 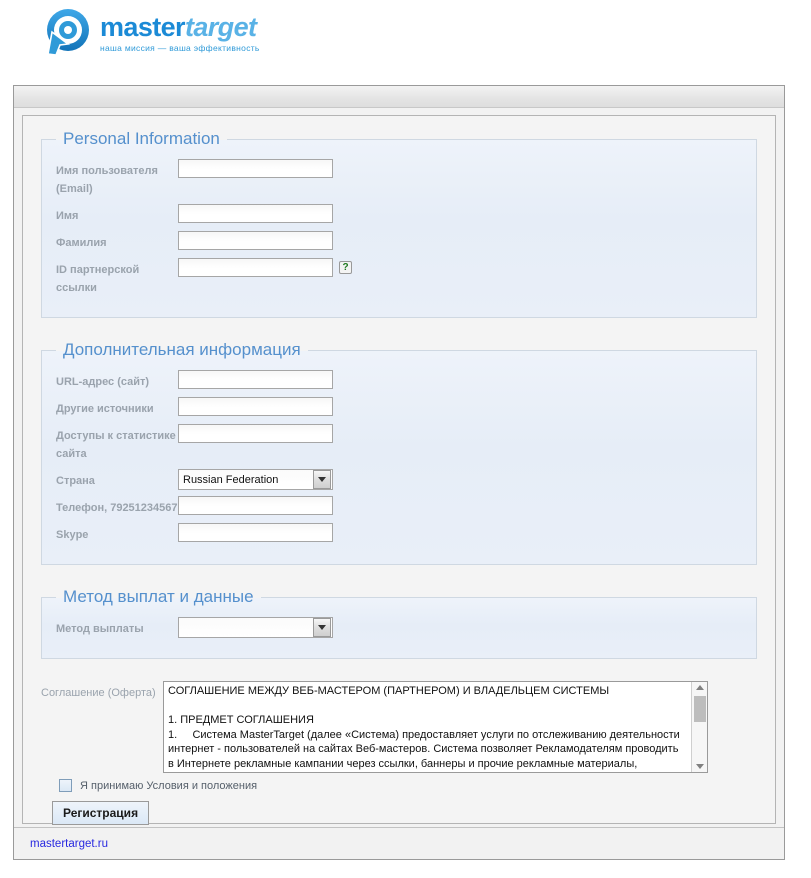 What do you see at coordinates (399, 407) in the screenshot?
I see `field-row-other-sources: Другие источники` at bounding box center [399, 407].